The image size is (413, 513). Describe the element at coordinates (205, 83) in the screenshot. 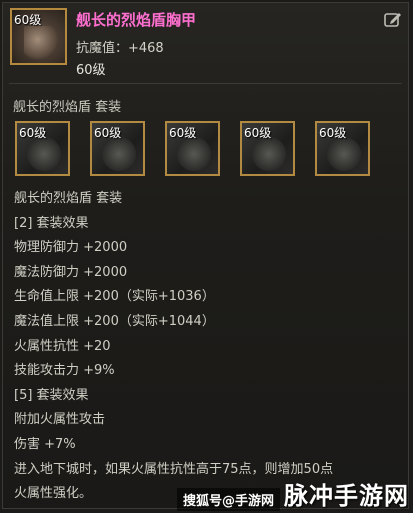

I see `header-divider` at that location.